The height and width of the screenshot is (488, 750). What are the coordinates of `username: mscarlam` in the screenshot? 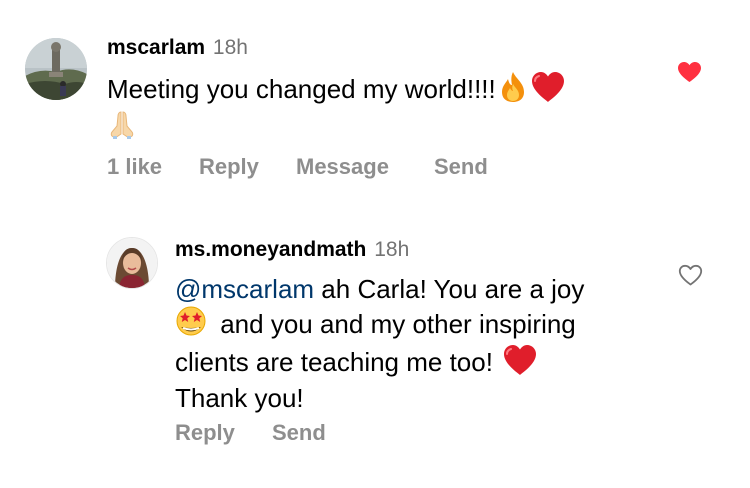 It's located at (156, 47).